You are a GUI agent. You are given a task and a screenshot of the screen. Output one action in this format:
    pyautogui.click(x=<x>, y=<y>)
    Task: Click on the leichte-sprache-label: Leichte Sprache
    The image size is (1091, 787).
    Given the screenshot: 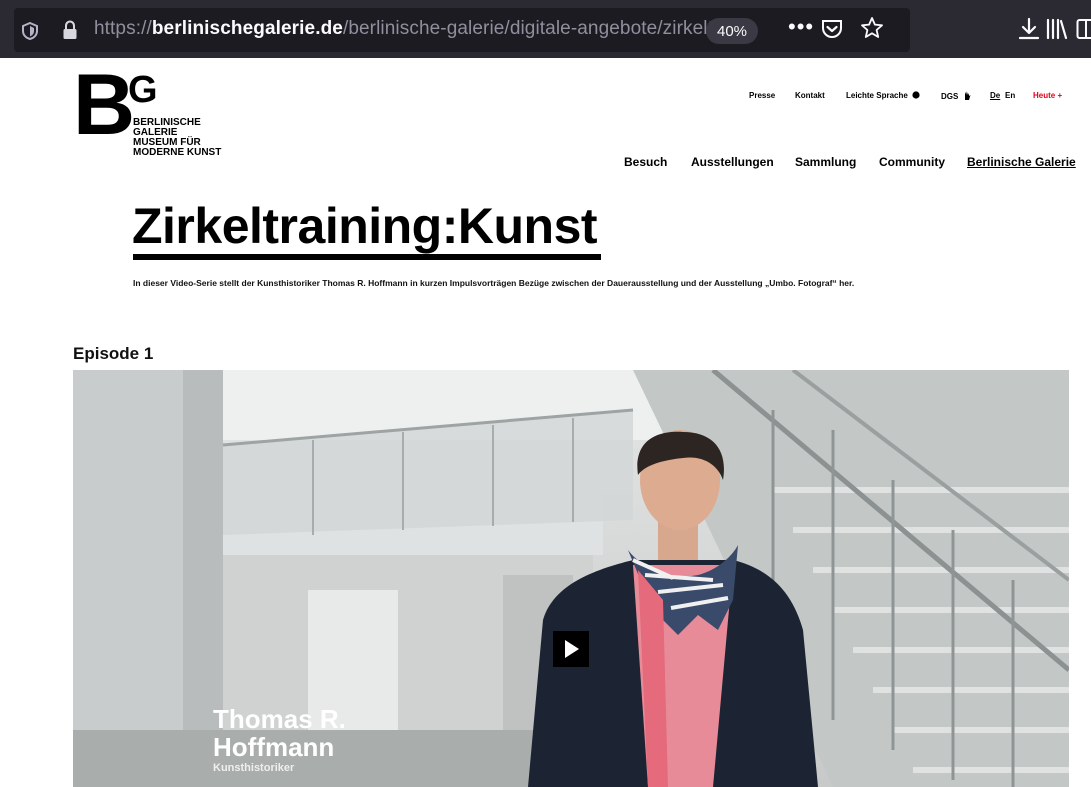 What is the action you would take?
    pyautogui.click(x=877, y=95)
    